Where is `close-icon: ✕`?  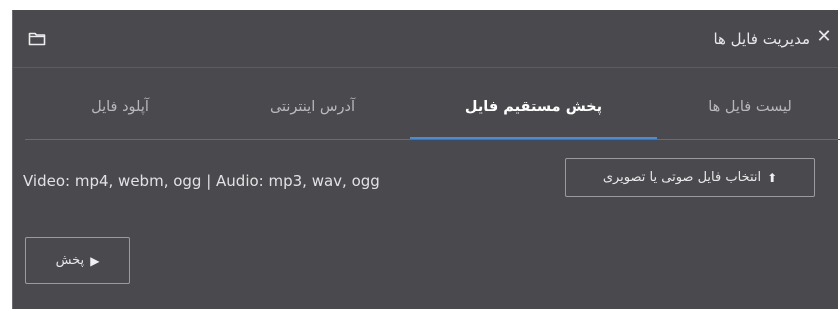
close-icon: ✕ is located at coordinates (824, 37).